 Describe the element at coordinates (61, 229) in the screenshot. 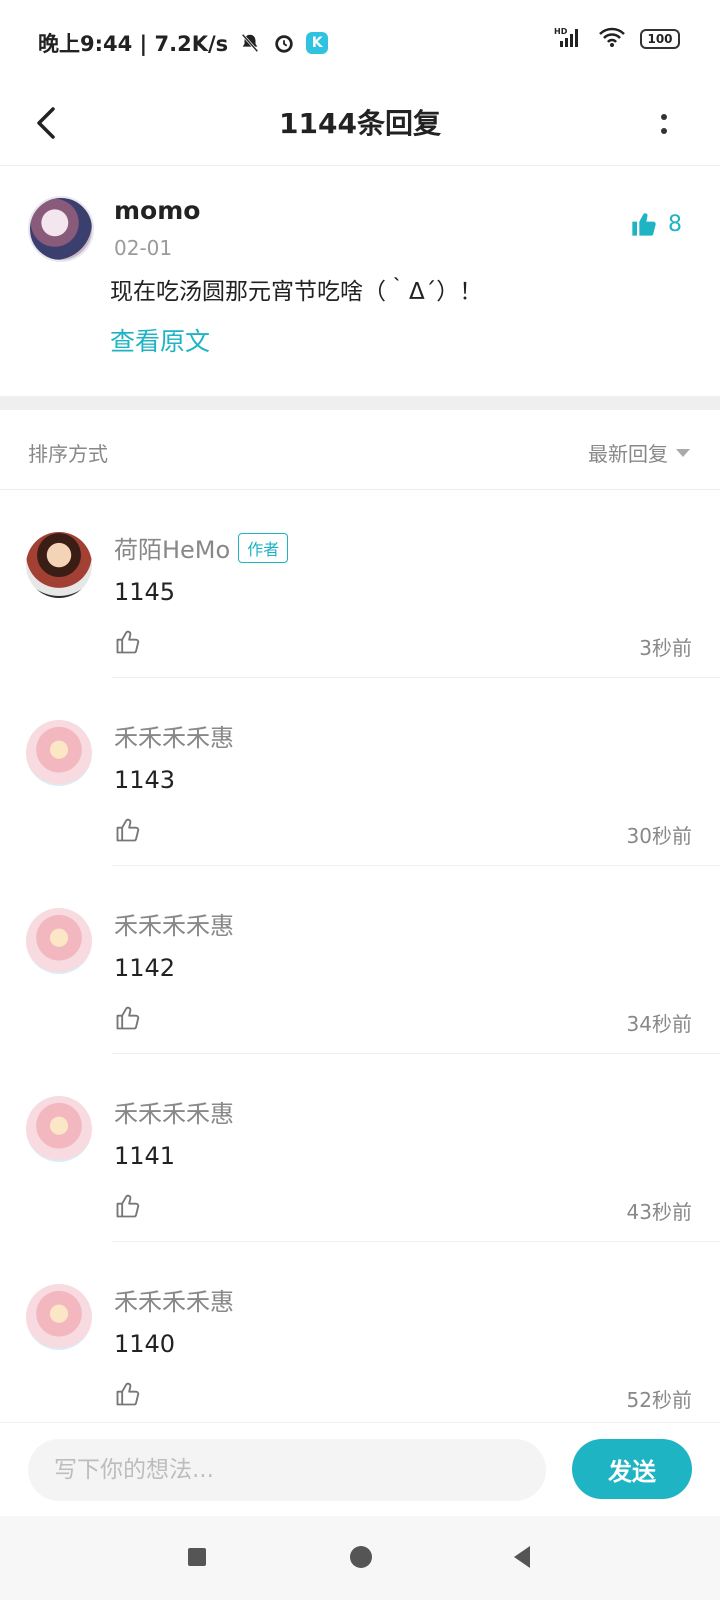

I see `post-author-avatar` at that location.